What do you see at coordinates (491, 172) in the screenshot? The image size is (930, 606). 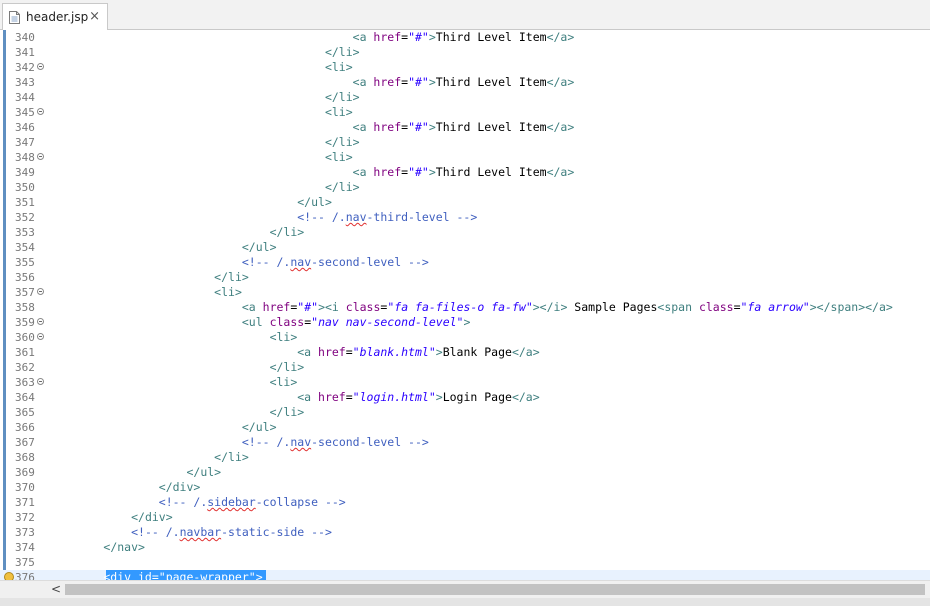 I see `code-token: Third Level Item` at bounding box center [491, 172].